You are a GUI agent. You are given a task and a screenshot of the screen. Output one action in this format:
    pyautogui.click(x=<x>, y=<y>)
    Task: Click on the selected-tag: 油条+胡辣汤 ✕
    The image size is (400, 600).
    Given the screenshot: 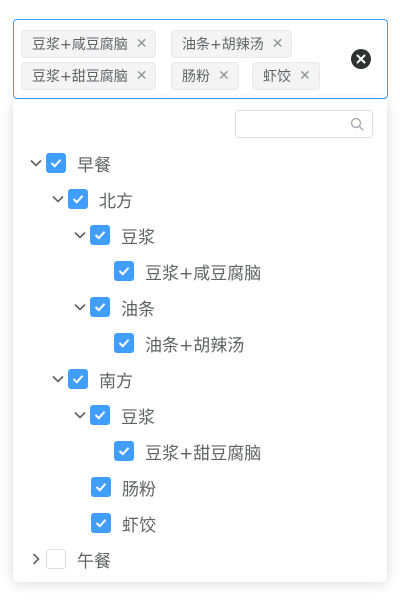 What is the action you would take?
    pyautogui.click(x=232, y=44)
    